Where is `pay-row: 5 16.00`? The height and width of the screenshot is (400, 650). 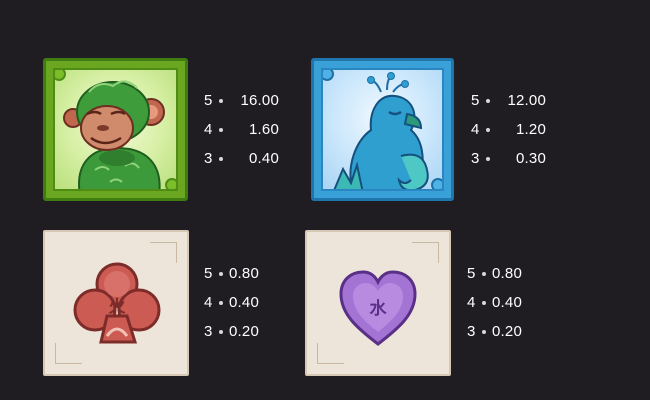
pay-row: 5 16.00 is located at coordinates (241, 100).